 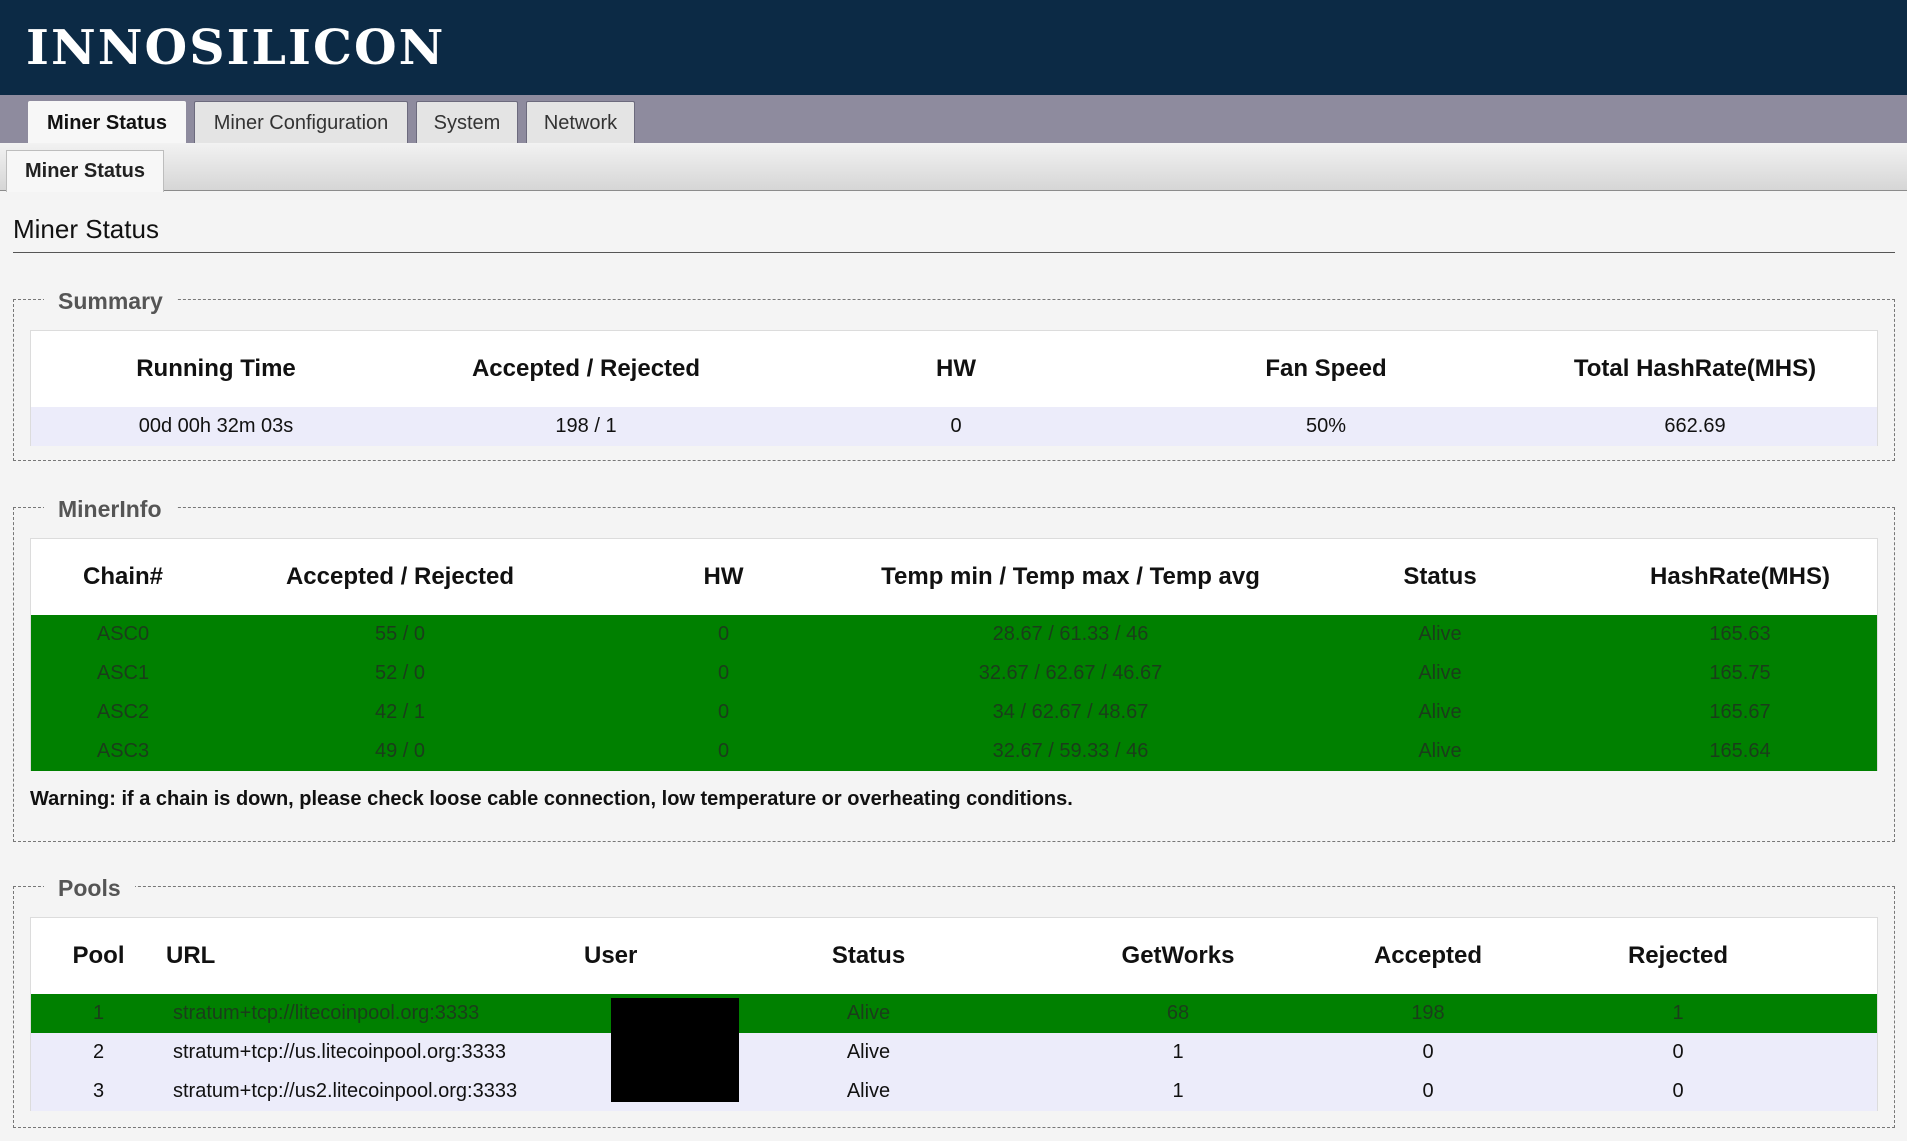 What do you see at coordinates (953, 47) in the screenshot?
I see `app-header: INNOSILICON` at bounding box center [953, 47].